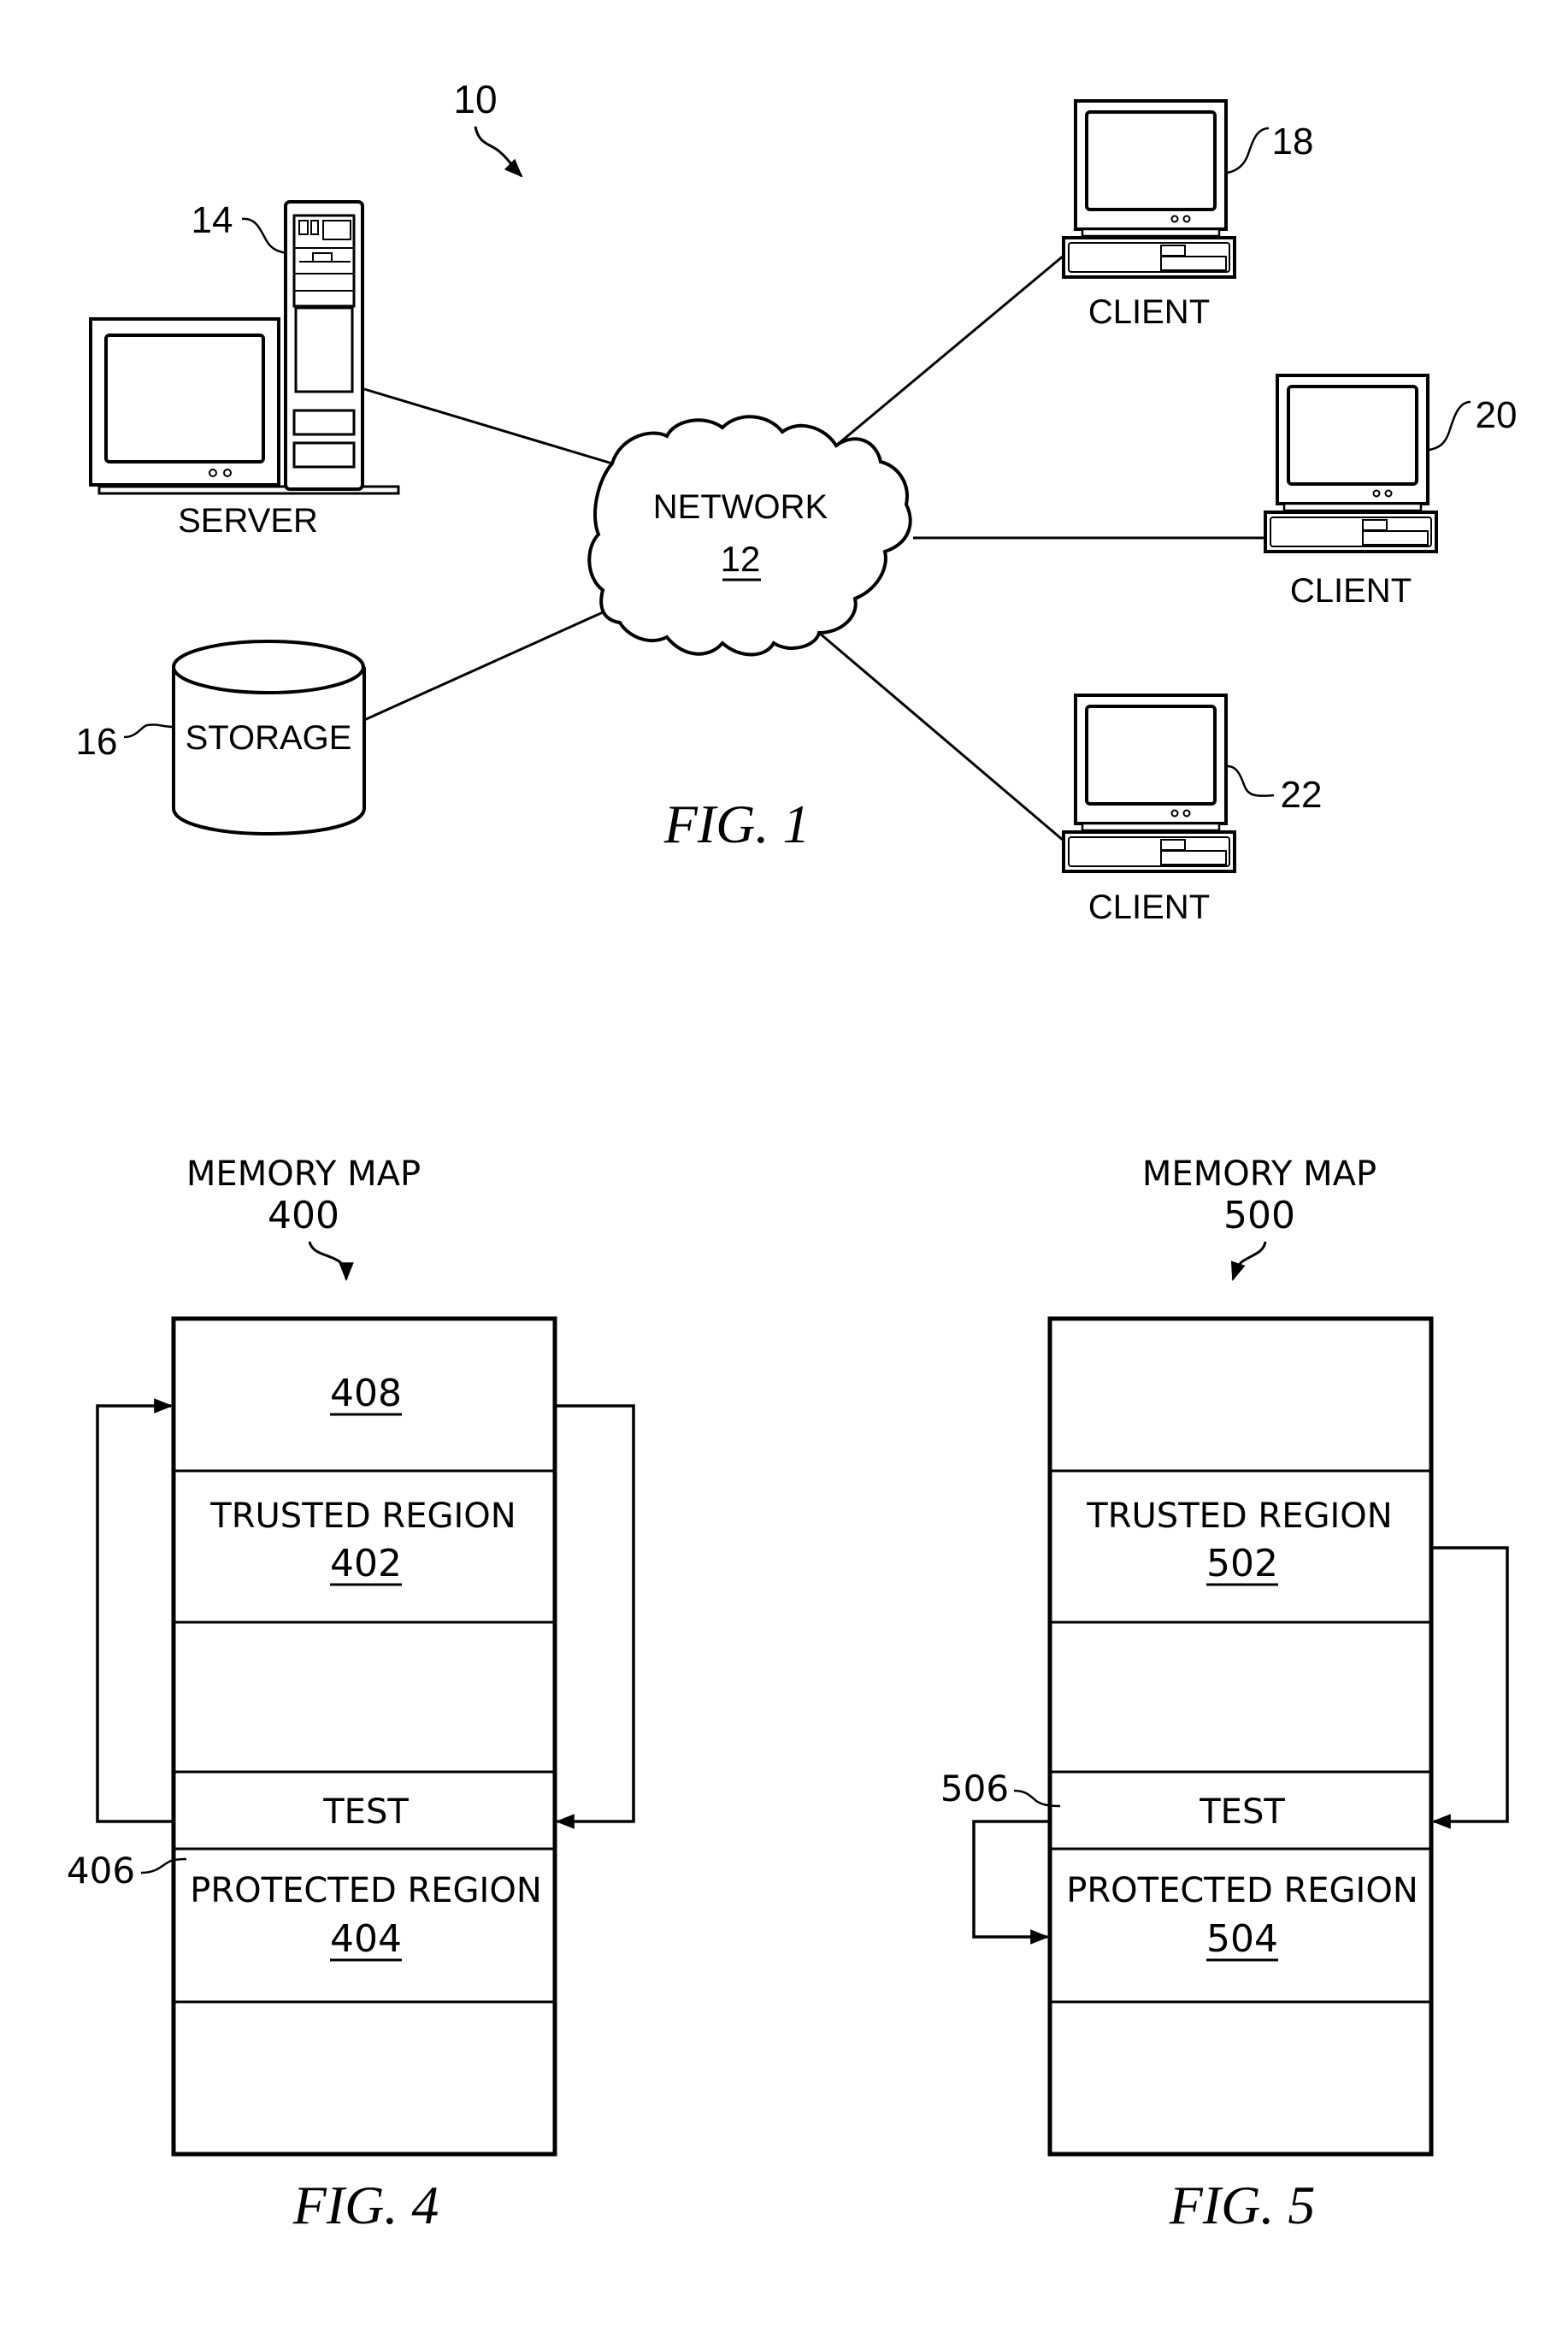  Describe the element at coordinates (213, 220) in the screenshot. I see `server-ref-label: 14` at that location.